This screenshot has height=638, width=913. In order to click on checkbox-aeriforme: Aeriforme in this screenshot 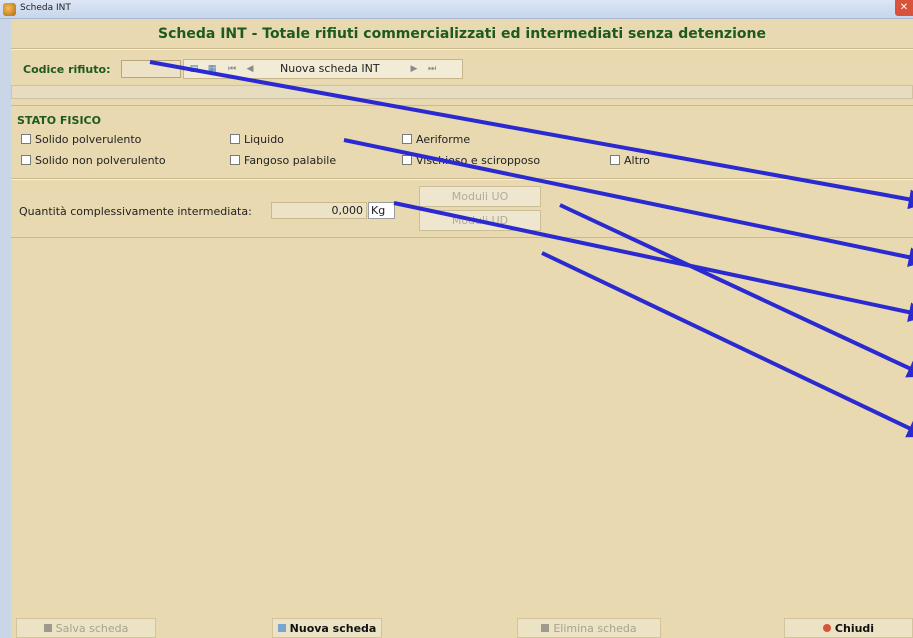, I will do `click(436, 139)`.